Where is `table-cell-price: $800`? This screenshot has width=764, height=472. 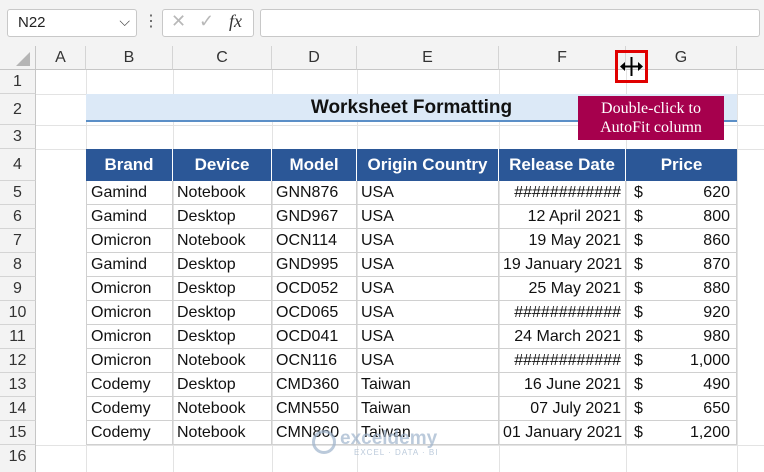
table-cell-price: $800 is located at coordinates (681, 217).